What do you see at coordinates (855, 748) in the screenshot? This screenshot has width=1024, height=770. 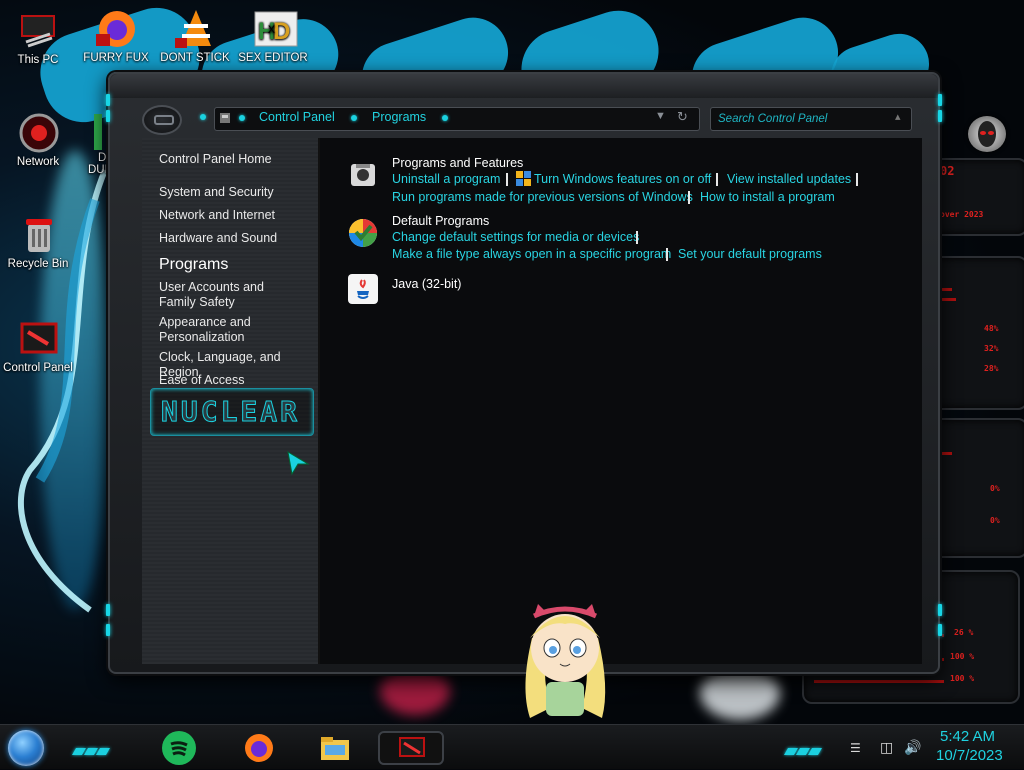 I see `show-hidden-icons: ☰` at bounding box center [855, 748].